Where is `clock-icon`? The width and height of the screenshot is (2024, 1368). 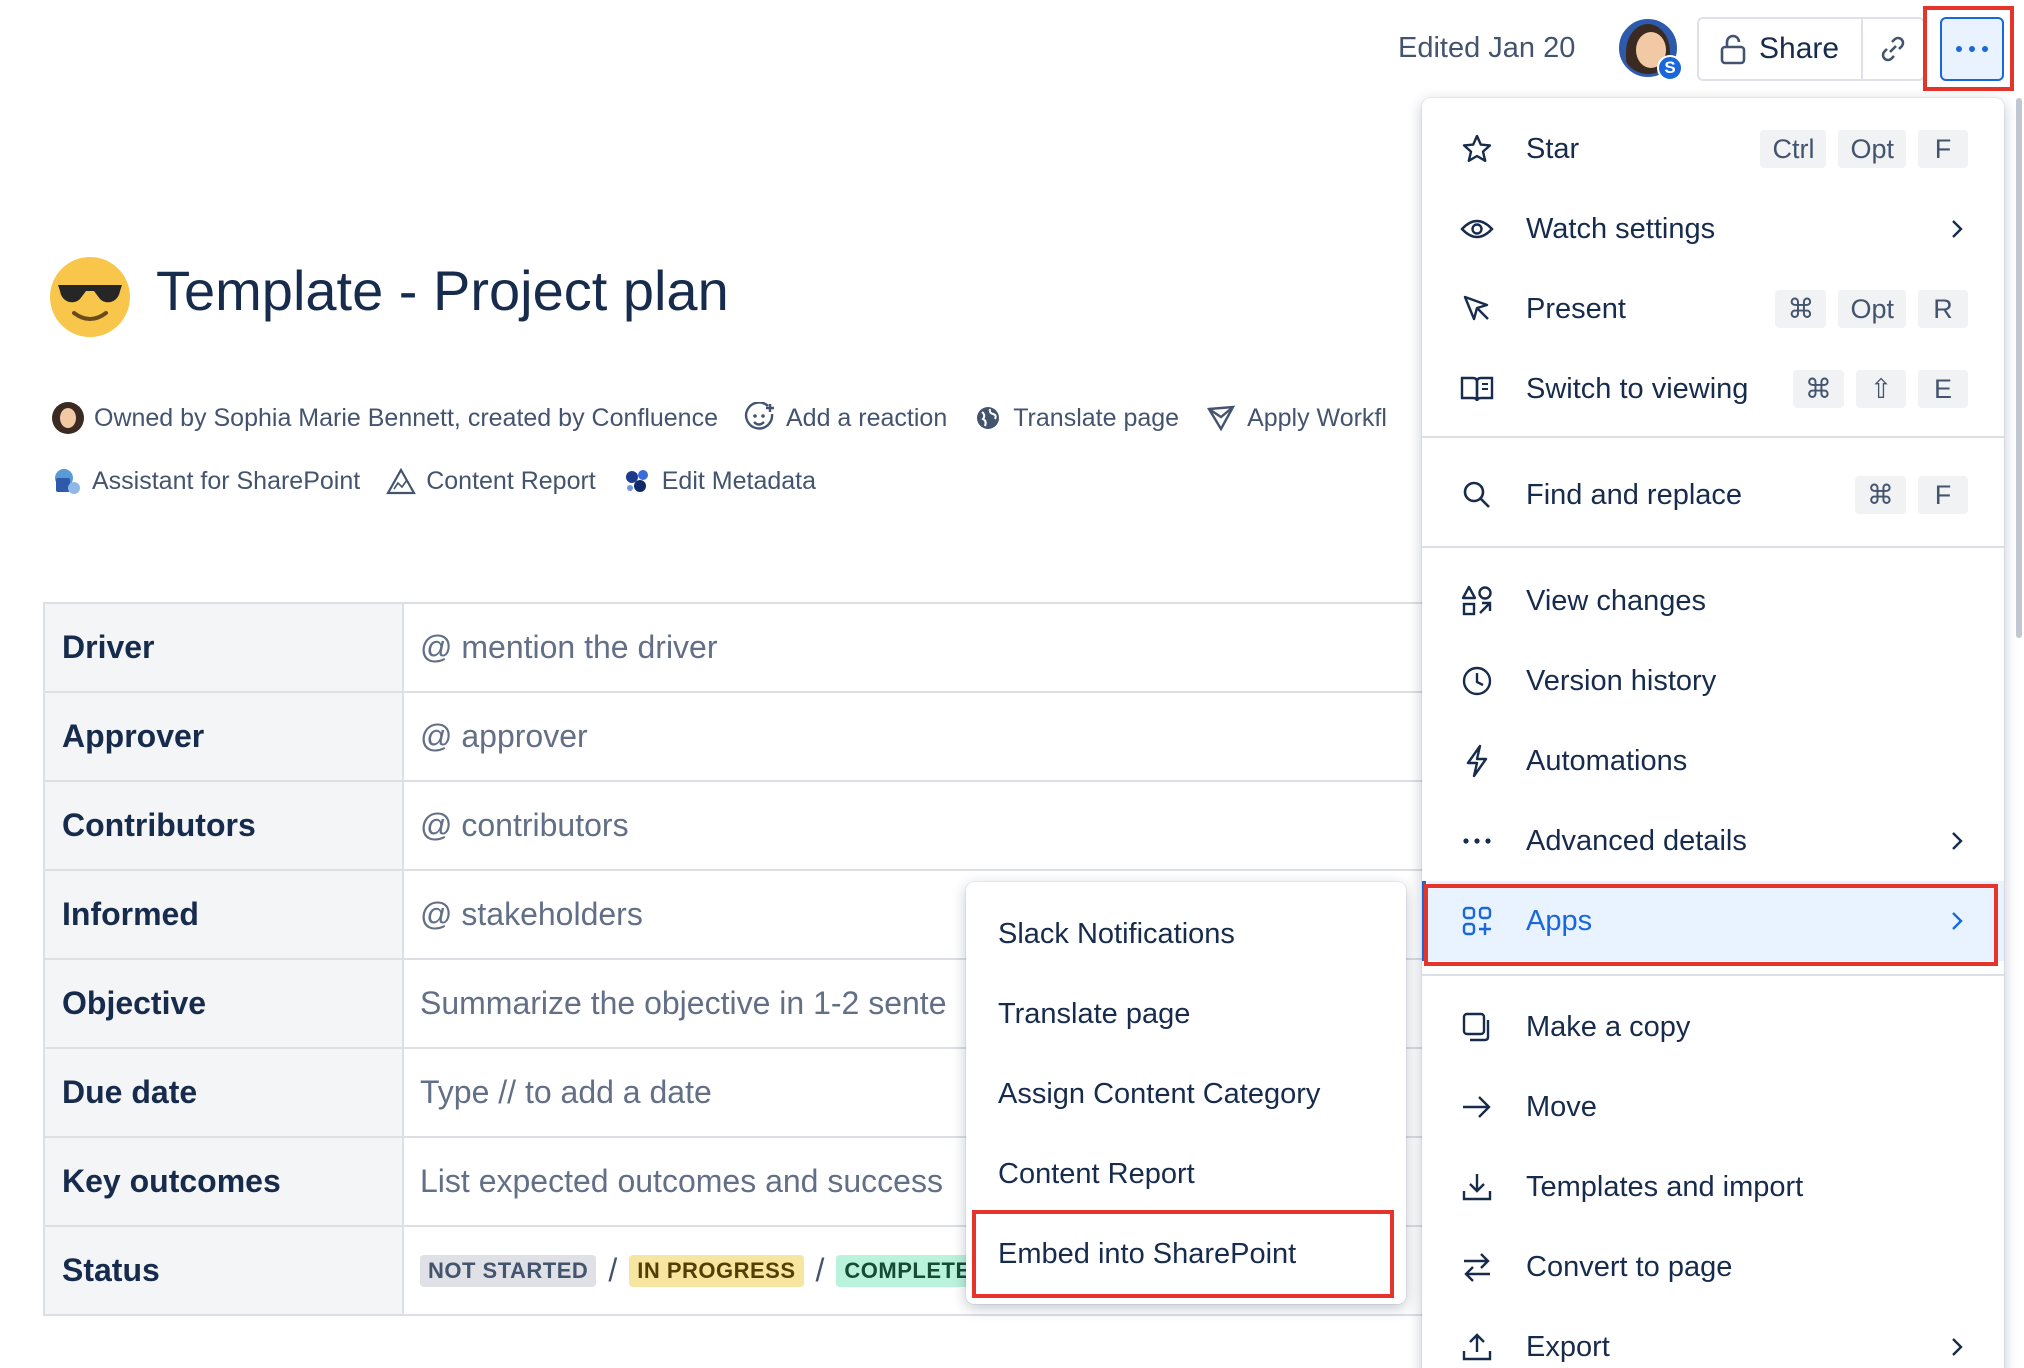
clock-icon is located at coordinates (1477, 681).